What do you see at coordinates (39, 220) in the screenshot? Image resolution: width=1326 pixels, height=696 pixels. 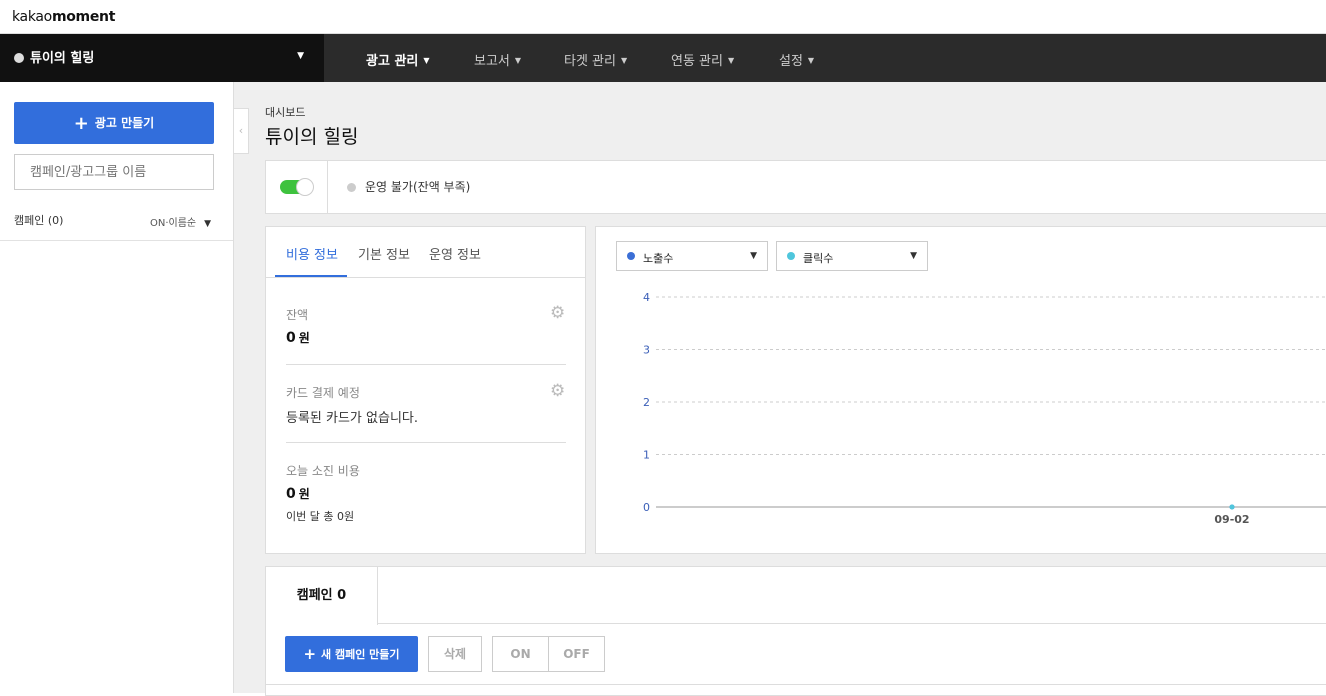 I see `campaign-count: 캠페인 (0)` at bounding box center [39, 220].